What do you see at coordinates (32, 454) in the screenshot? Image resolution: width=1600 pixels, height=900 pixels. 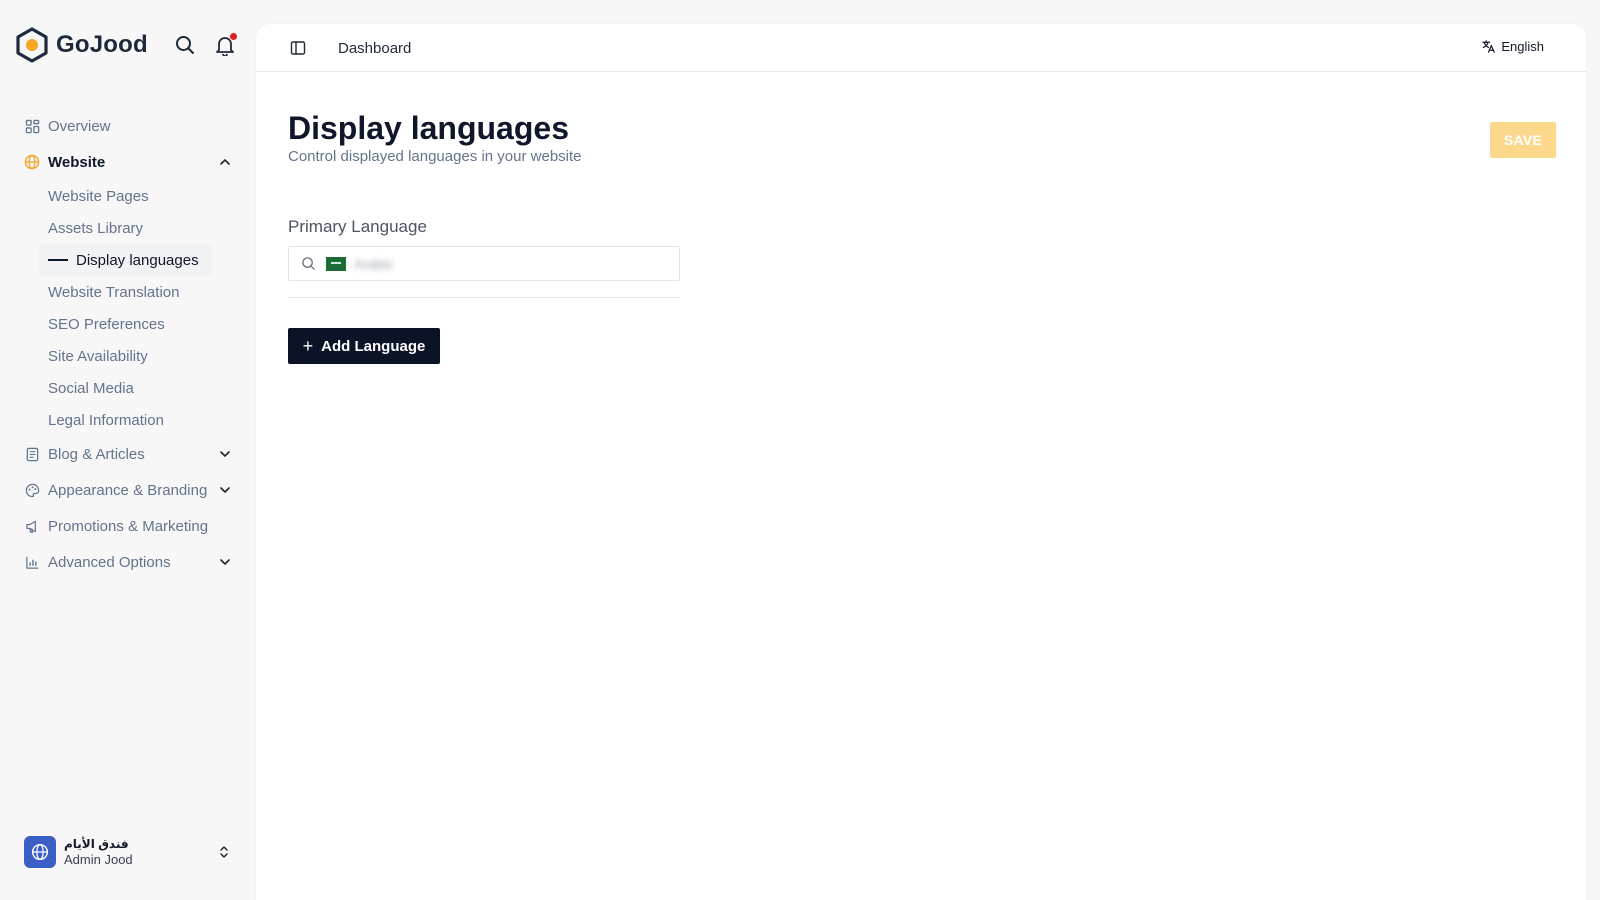 I see `document-icon` at bounding box center [32, 454].